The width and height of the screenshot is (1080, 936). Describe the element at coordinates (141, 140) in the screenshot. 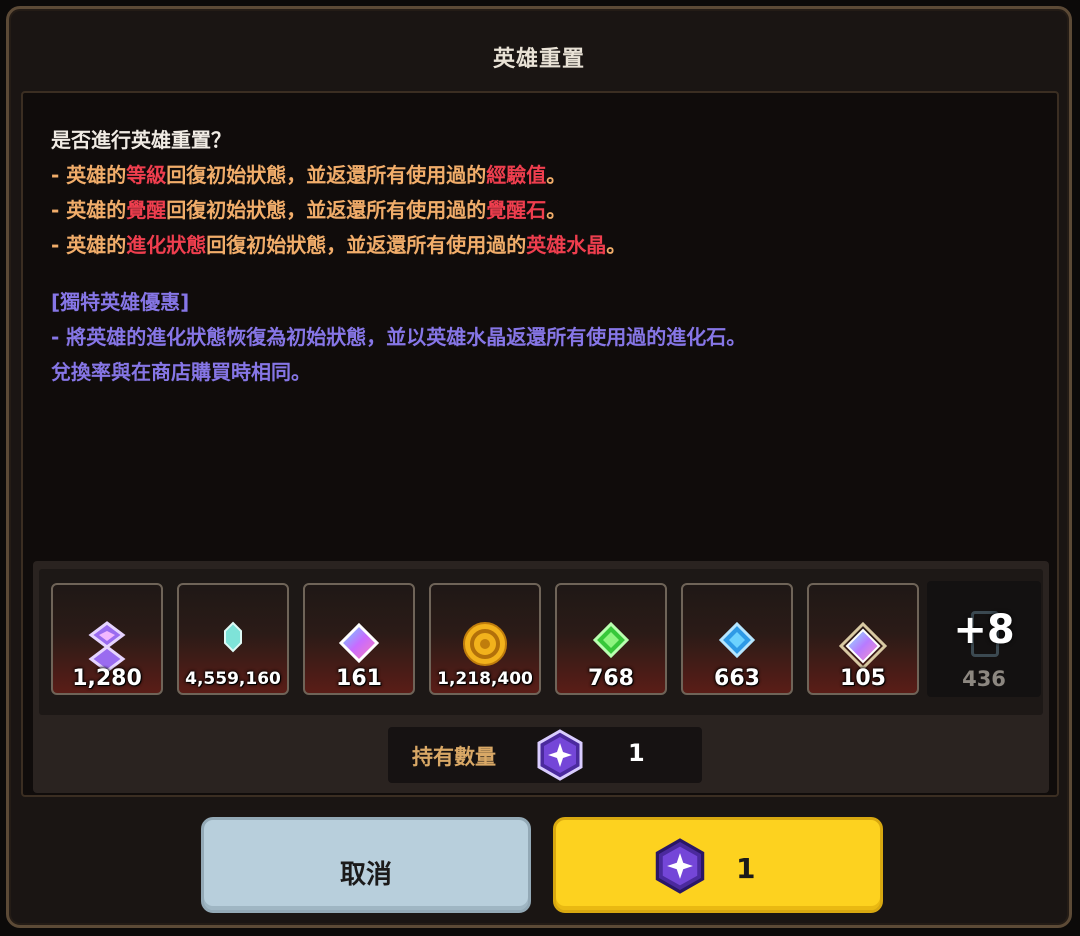

I see `reset-question: 是否進行英雄重置？` at that location.